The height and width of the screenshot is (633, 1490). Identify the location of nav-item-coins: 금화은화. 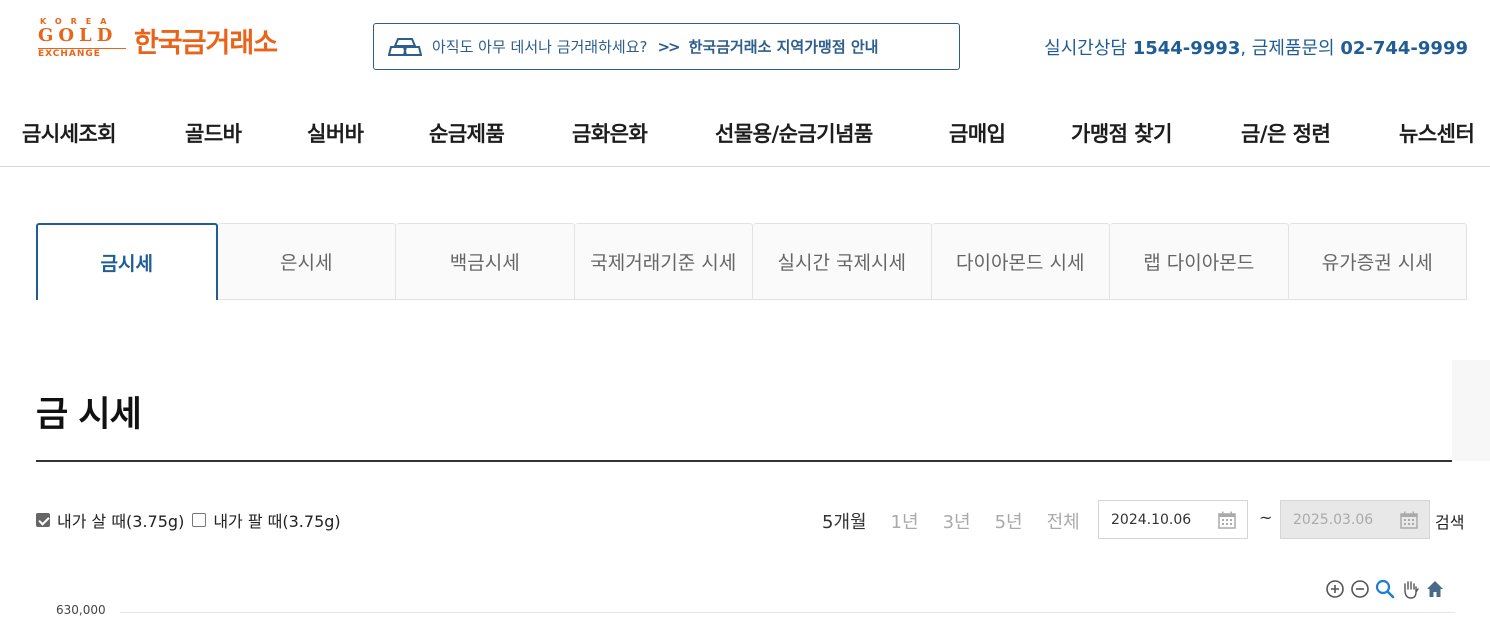
(610, 133).